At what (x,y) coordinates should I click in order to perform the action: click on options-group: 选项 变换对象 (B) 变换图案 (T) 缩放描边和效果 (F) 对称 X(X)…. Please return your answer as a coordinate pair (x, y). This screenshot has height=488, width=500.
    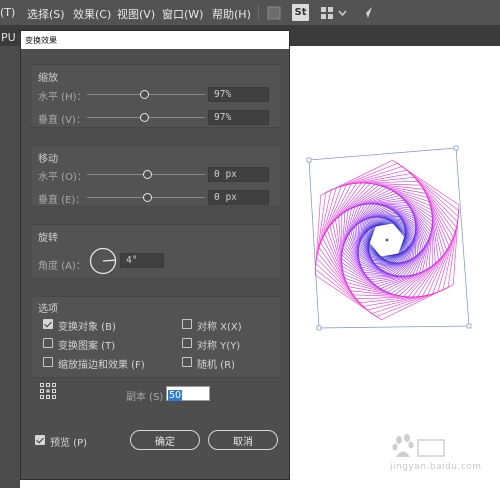
    Looking at the image, I should click on (156, 337).